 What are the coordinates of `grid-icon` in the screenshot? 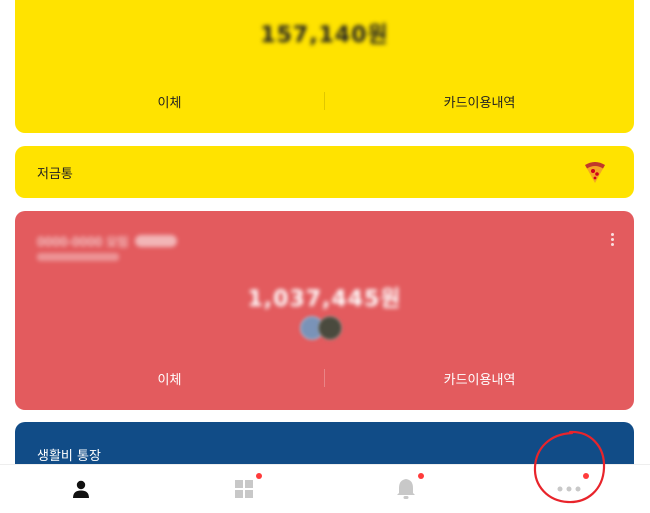 It's located at (244, 489).